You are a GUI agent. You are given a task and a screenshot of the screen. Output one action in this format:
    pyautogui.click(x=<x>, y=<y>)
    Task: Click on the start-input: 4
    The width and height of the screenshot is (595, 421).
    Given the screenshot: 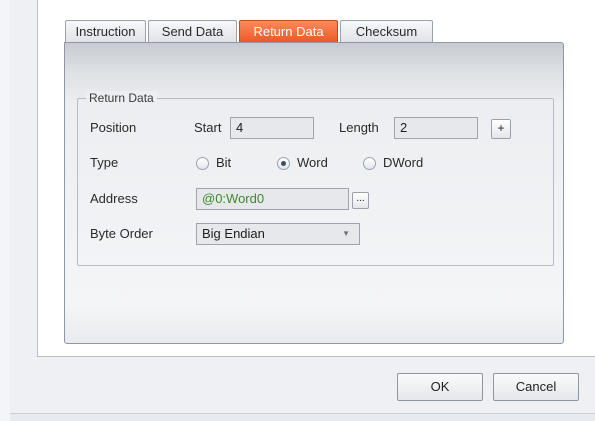 What is the action you would take?
    pyautogui.click(x=272, y=128)
    